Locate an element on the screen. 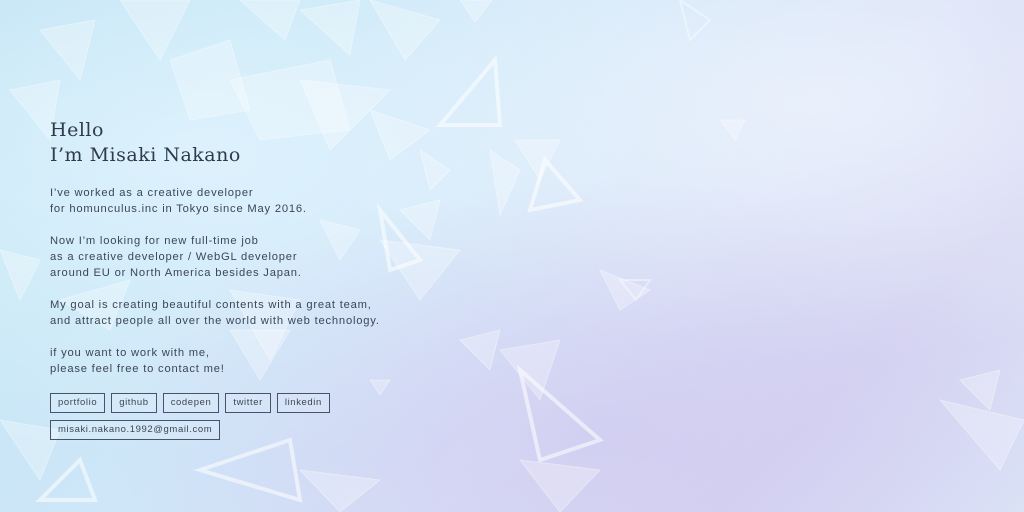  title-line-name: I’m Misaki Nakano is located at coordinates (145, 155).